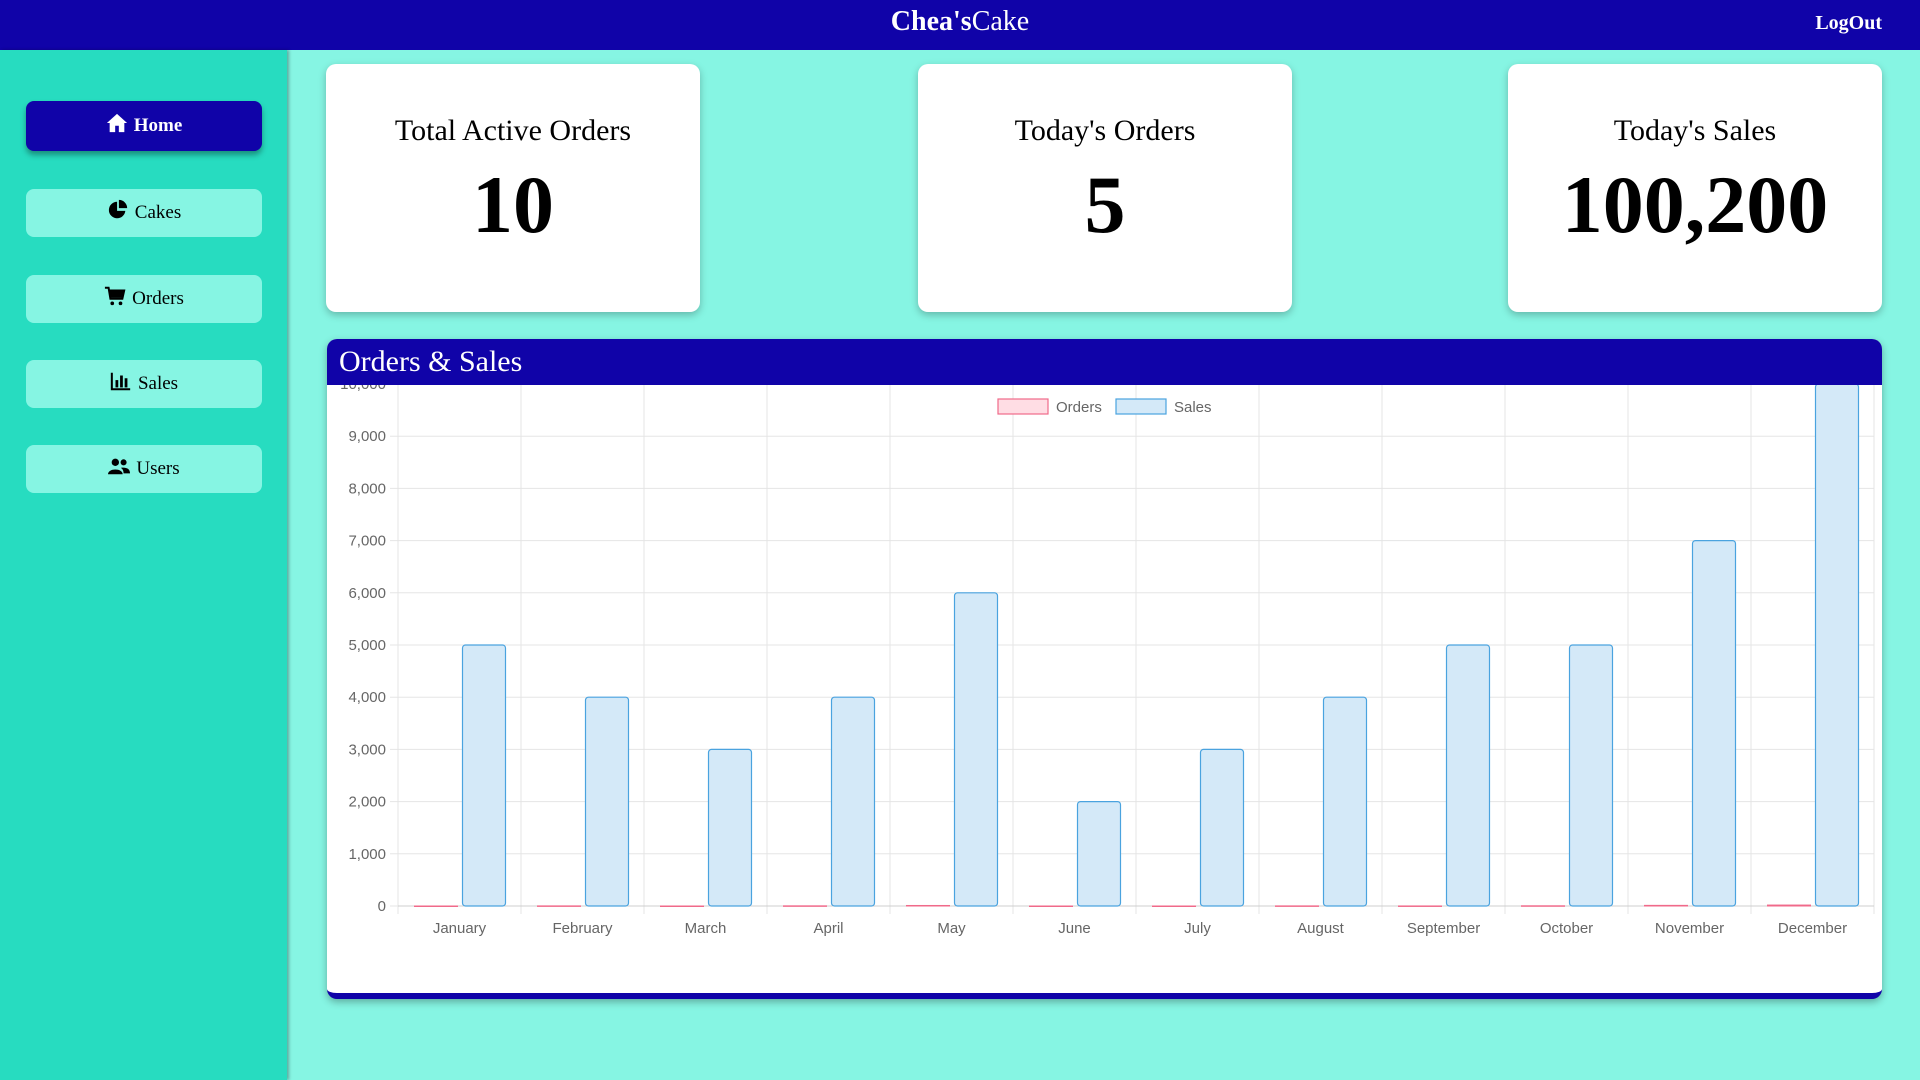  Describe the element at coordinates (367, 436) in the screenshot. I see `y-tick-label: 9,000` at that location.